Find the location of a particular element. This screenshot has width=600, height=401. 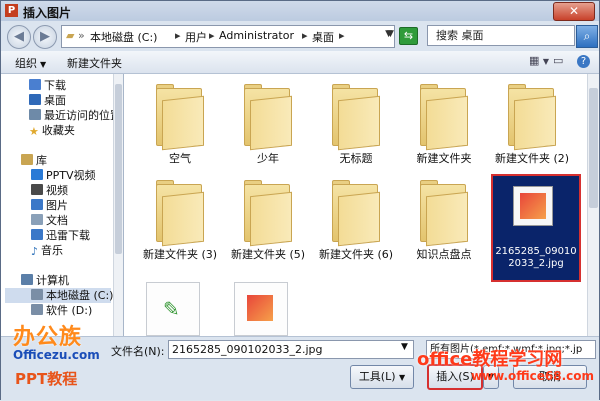

sidebar-item-libraries: 库 is located at coordinates (34, 160).